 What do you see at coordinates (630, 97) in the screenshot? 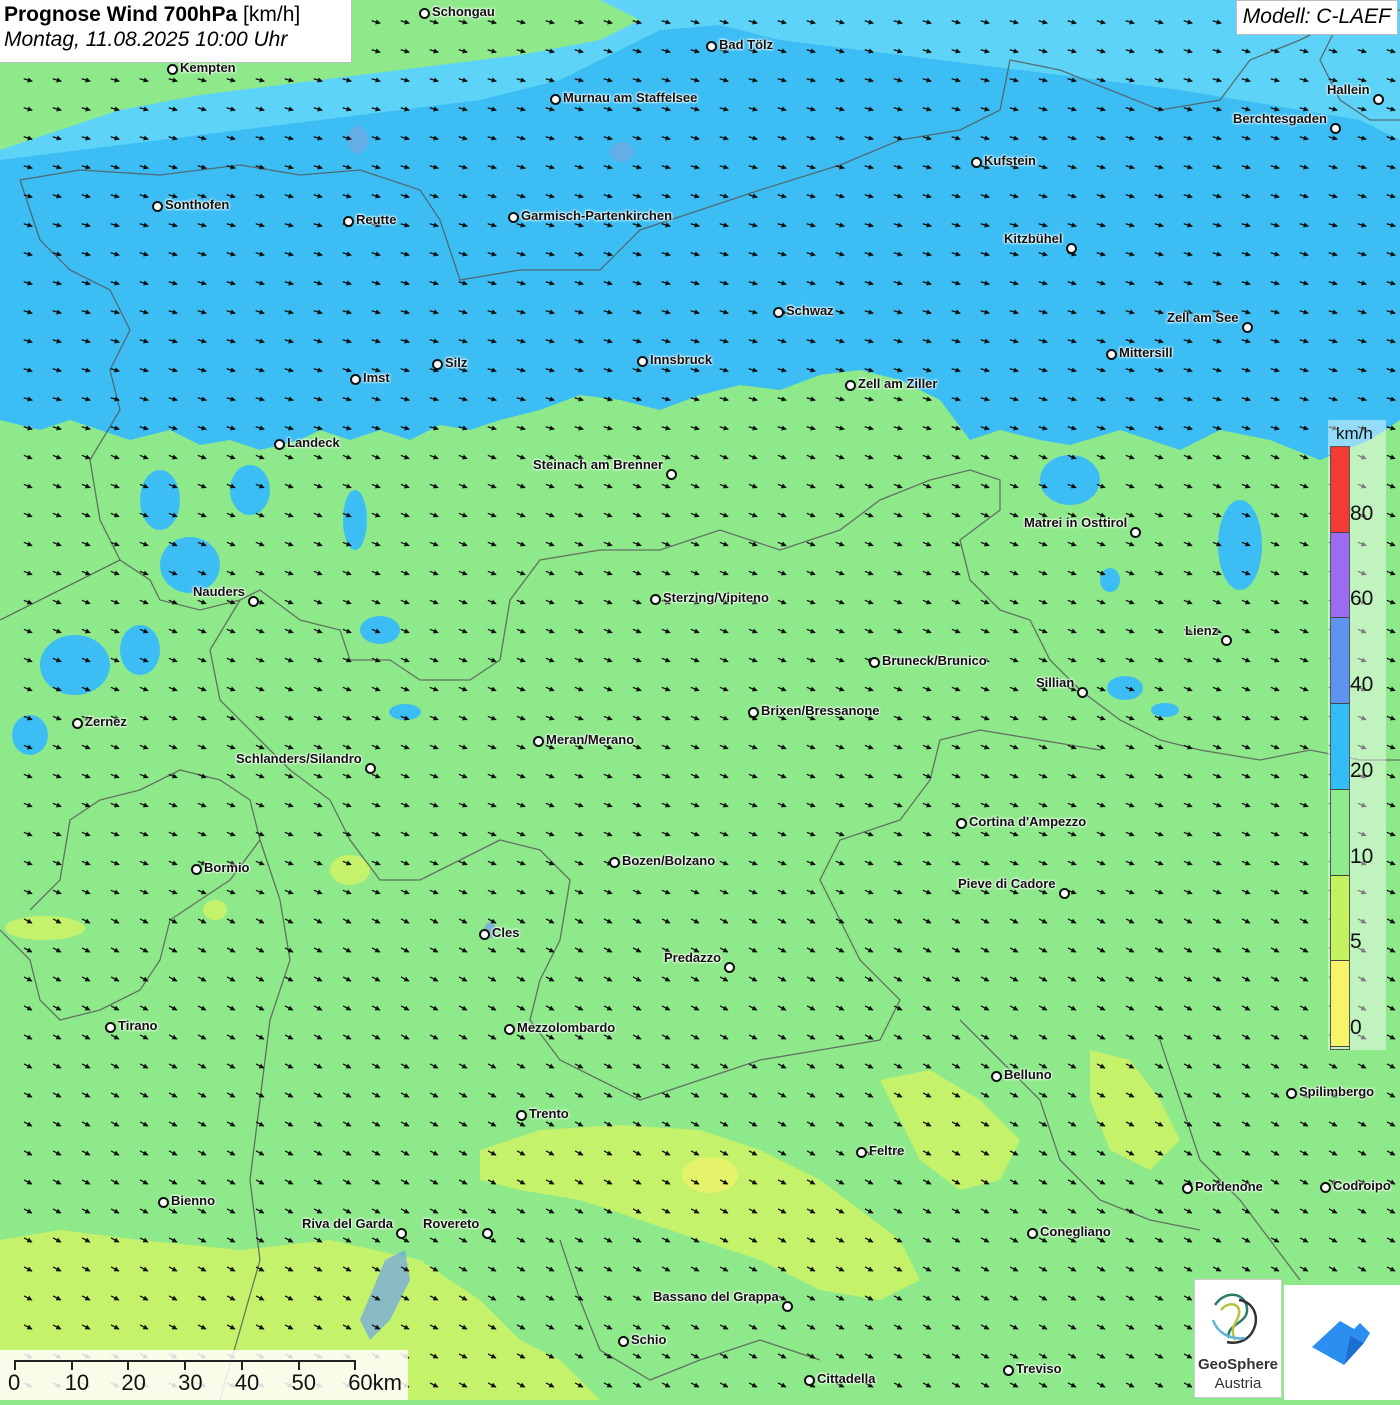
I see `city-label: Murnau am Staffelsee` at bounding box center [630, 97].